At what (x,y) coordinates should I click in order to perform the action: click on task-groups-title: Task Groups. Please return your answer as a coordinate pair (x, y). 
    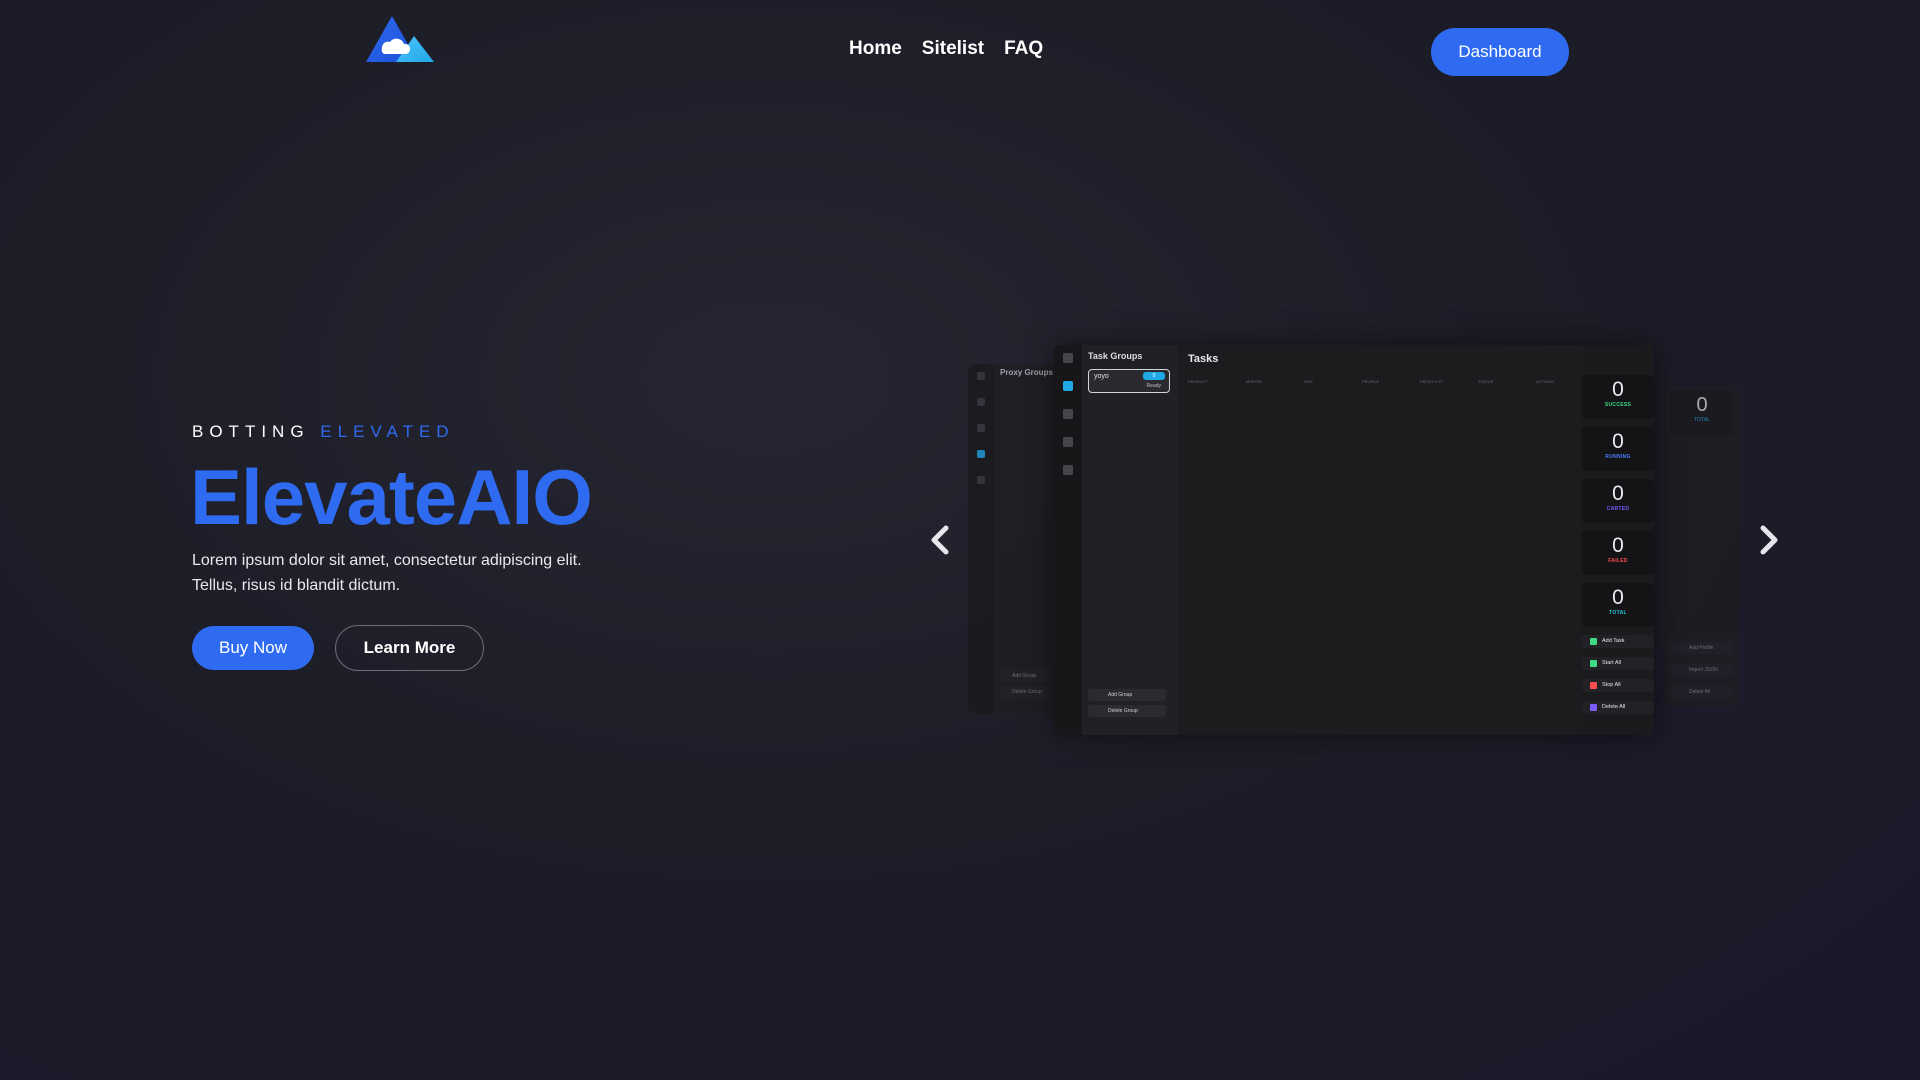
    Looking at the image, I should click on (1115, 356).